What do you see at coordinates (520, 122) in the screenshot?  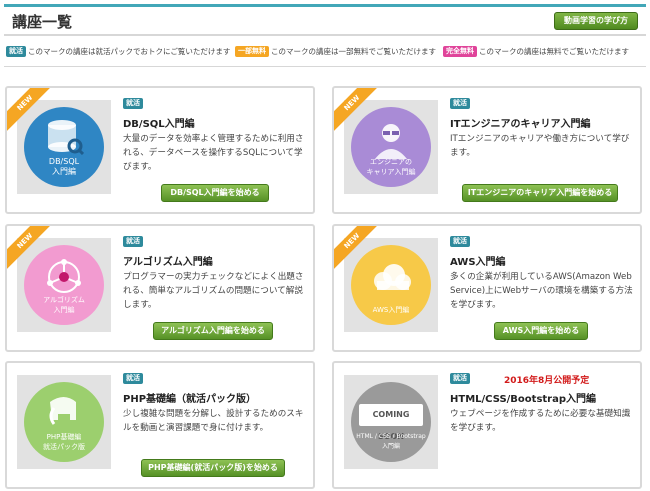 I see `course-title: ITエンジニアのキャリア入門編` at bounding box center [520, 122].